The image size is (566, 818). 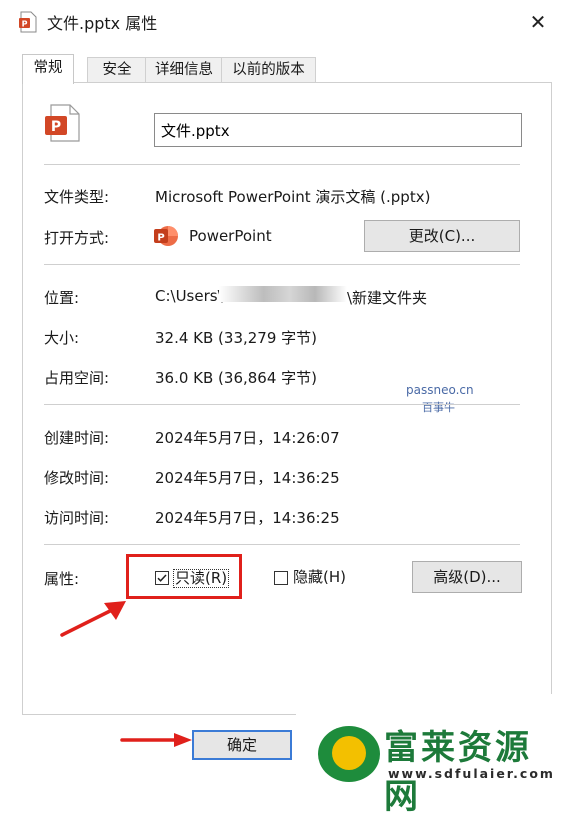 What do you see at coordinates (77, 197) in the screenshot?
I see `file-type-label: 文件类型:` at bounding box center [77, 197].